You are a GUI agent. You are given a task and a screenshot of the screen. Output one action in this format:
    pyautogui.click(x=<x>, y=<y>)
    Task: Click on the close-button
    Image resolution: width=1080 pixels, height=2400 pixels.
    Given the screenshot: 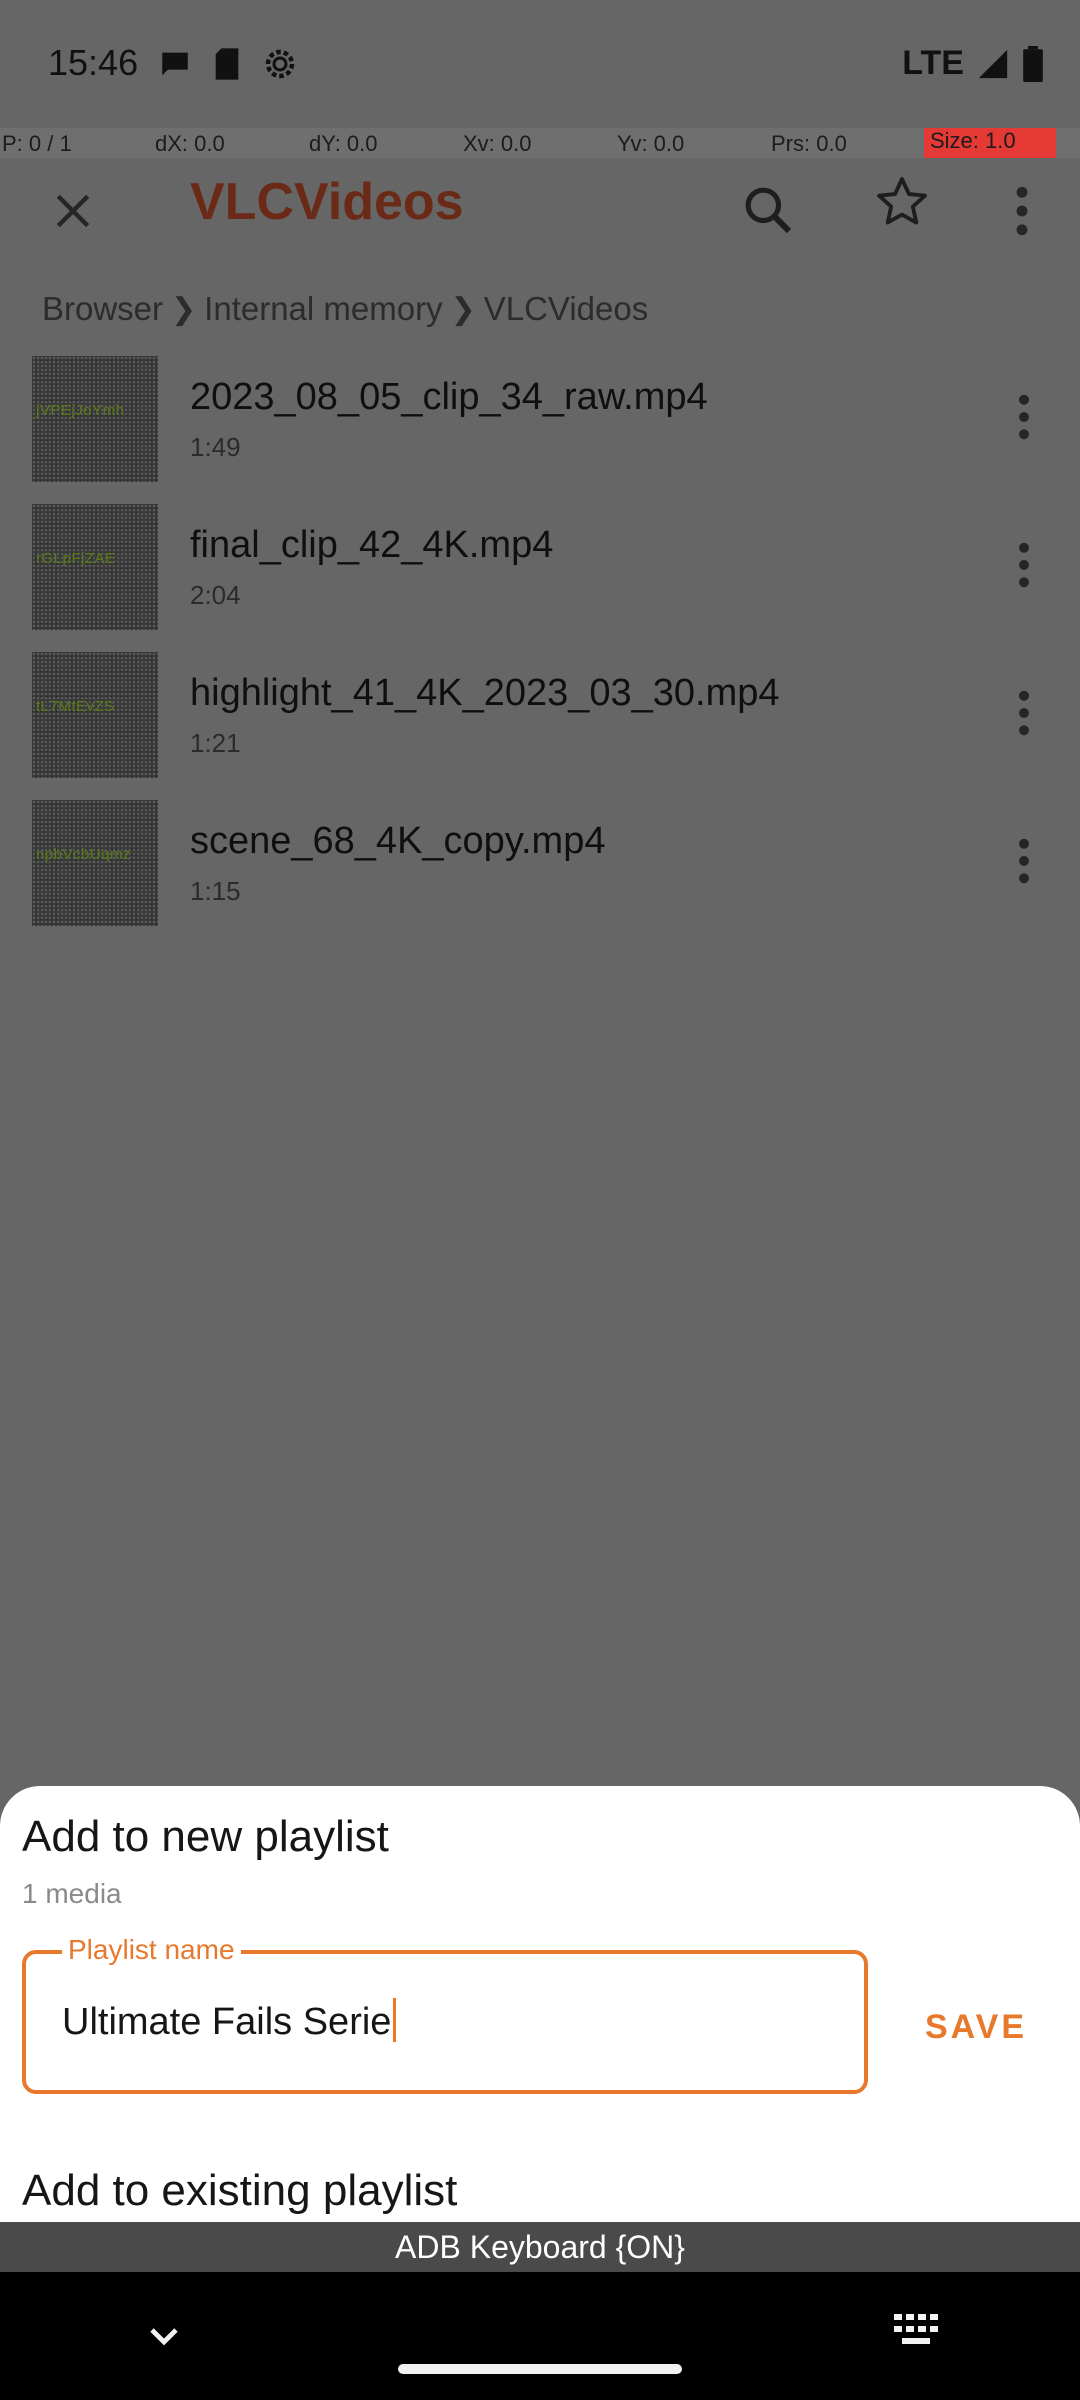 What is the action you would take?
    pyautogui.click(x=73, y=211)
    